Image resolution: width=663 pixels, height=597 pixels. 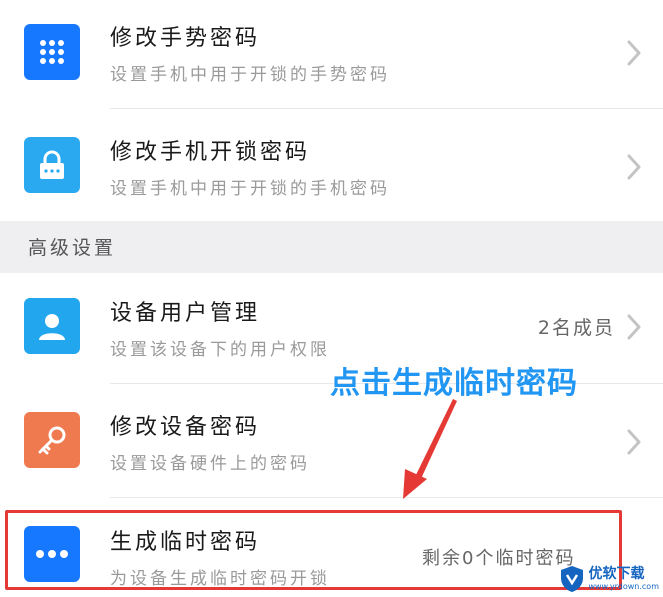 What do you see at coordinates (210, 464) in the screenshot?
I see `item-subtitle: 设置设备硬件上的密码` at bounding box center [210, 464].